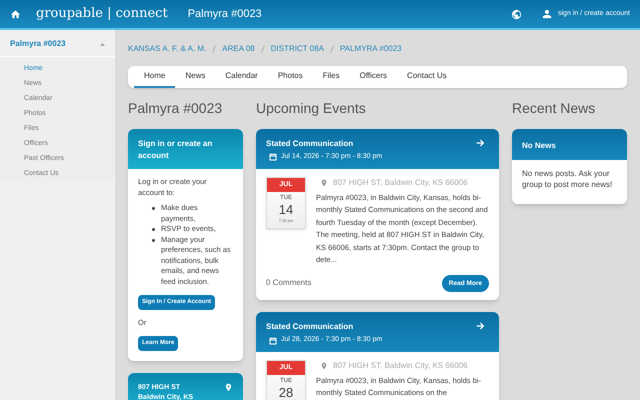 The height and width of the screenshot is (400, 640). Describe the element at coordinates (238, 49) in the screenshot. I see `breadcrumb-link: AREA 08` at that location.